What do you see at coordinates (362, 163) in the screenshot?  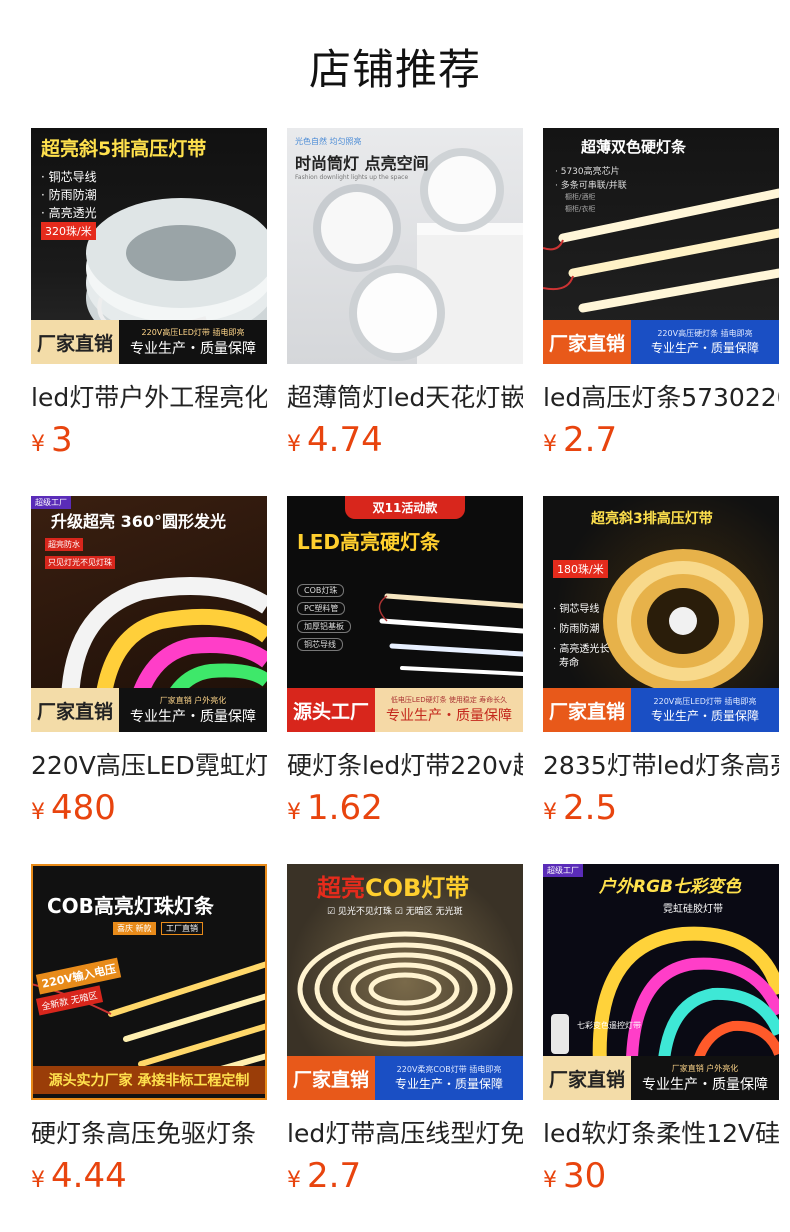 I see `image-headline: 时尚筒灯 点亮空间` at bounding box center [362, 163].